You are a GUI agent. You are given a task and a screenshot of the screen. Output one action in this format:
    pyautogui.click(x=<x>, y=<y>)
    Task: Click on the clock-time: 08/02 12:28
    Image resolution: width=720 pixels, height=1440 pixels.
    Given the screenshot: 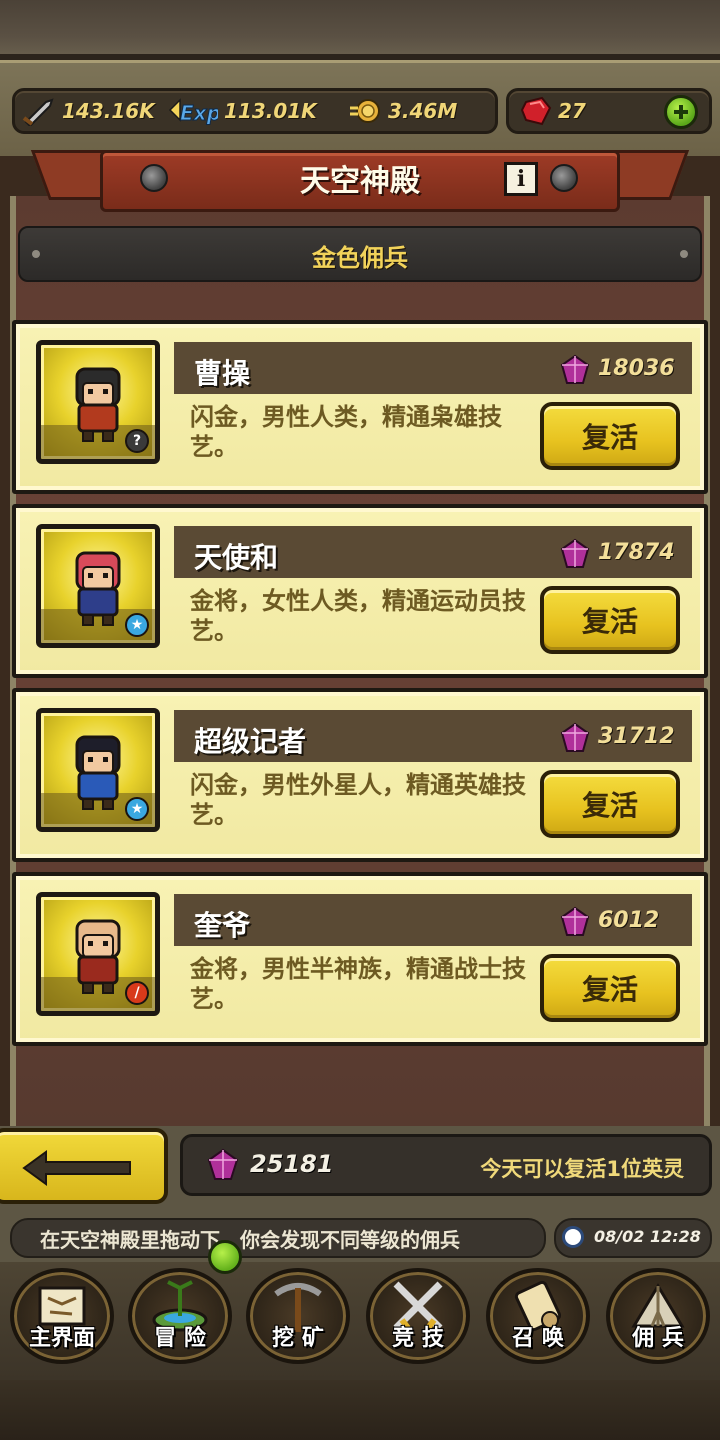 What is the action you would take?
    pyautogui.click(x=647, y=1236)
    